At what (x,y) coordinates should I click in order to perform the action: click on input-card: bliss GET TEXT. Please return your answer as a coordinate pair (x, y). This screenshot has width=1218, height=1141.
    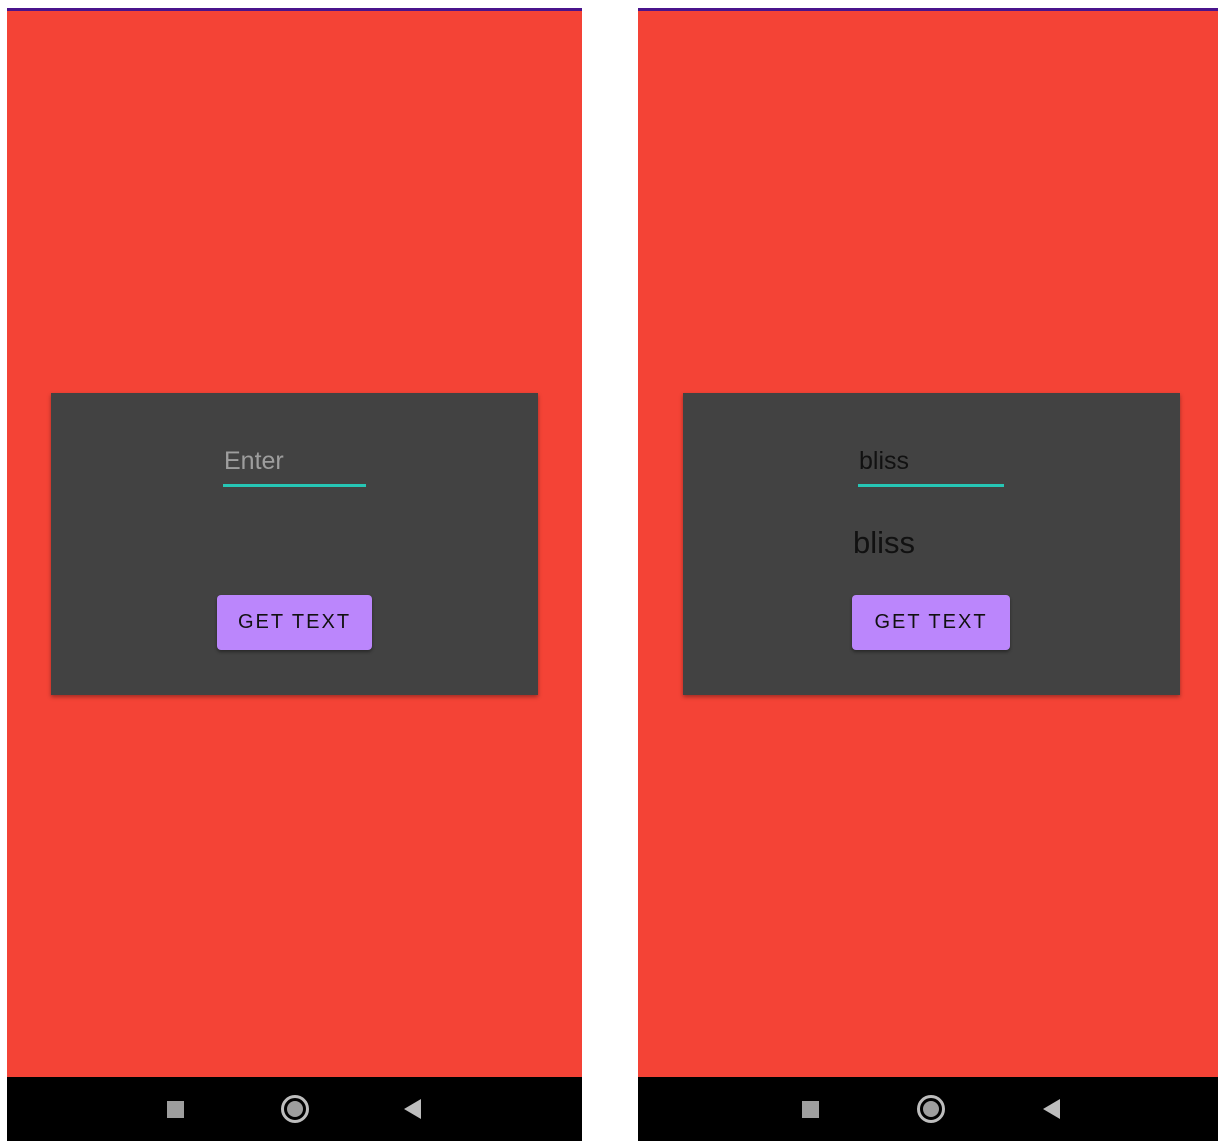
    Looking at the image, I should click on (931, 544).